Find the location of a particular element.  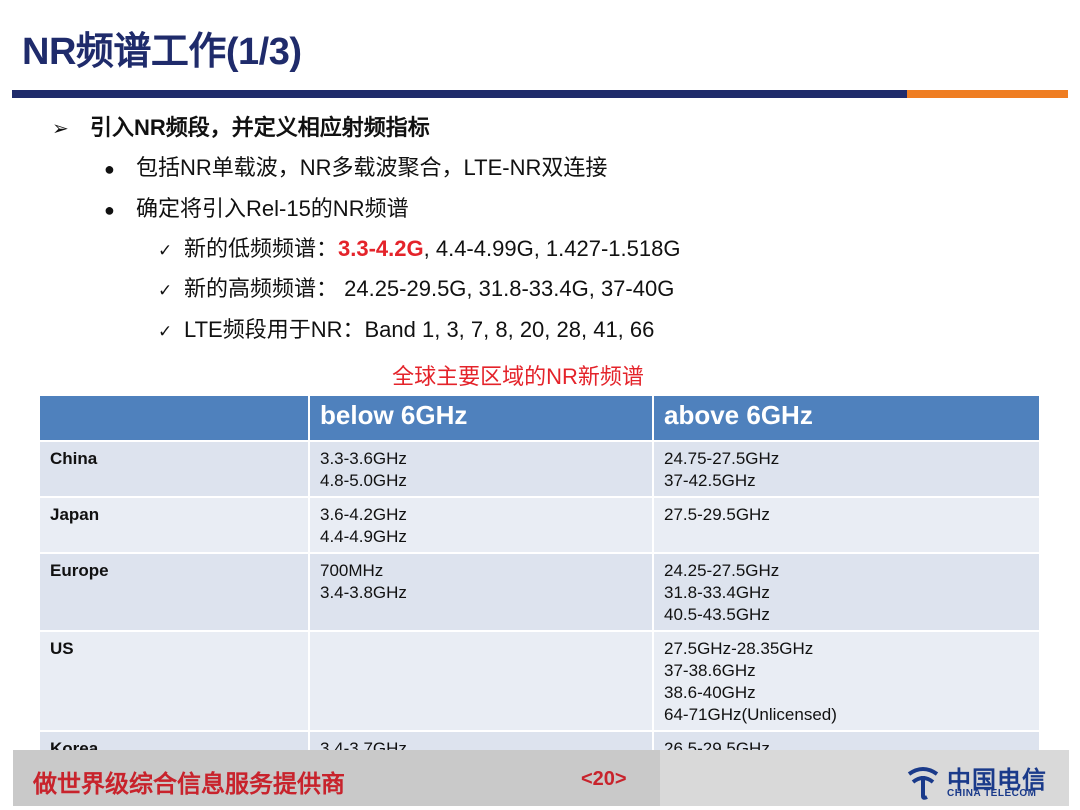

above-6ghz-cell: 24.75-27.5GHz 37-42.5GHz is located at coordinates (846, 469).